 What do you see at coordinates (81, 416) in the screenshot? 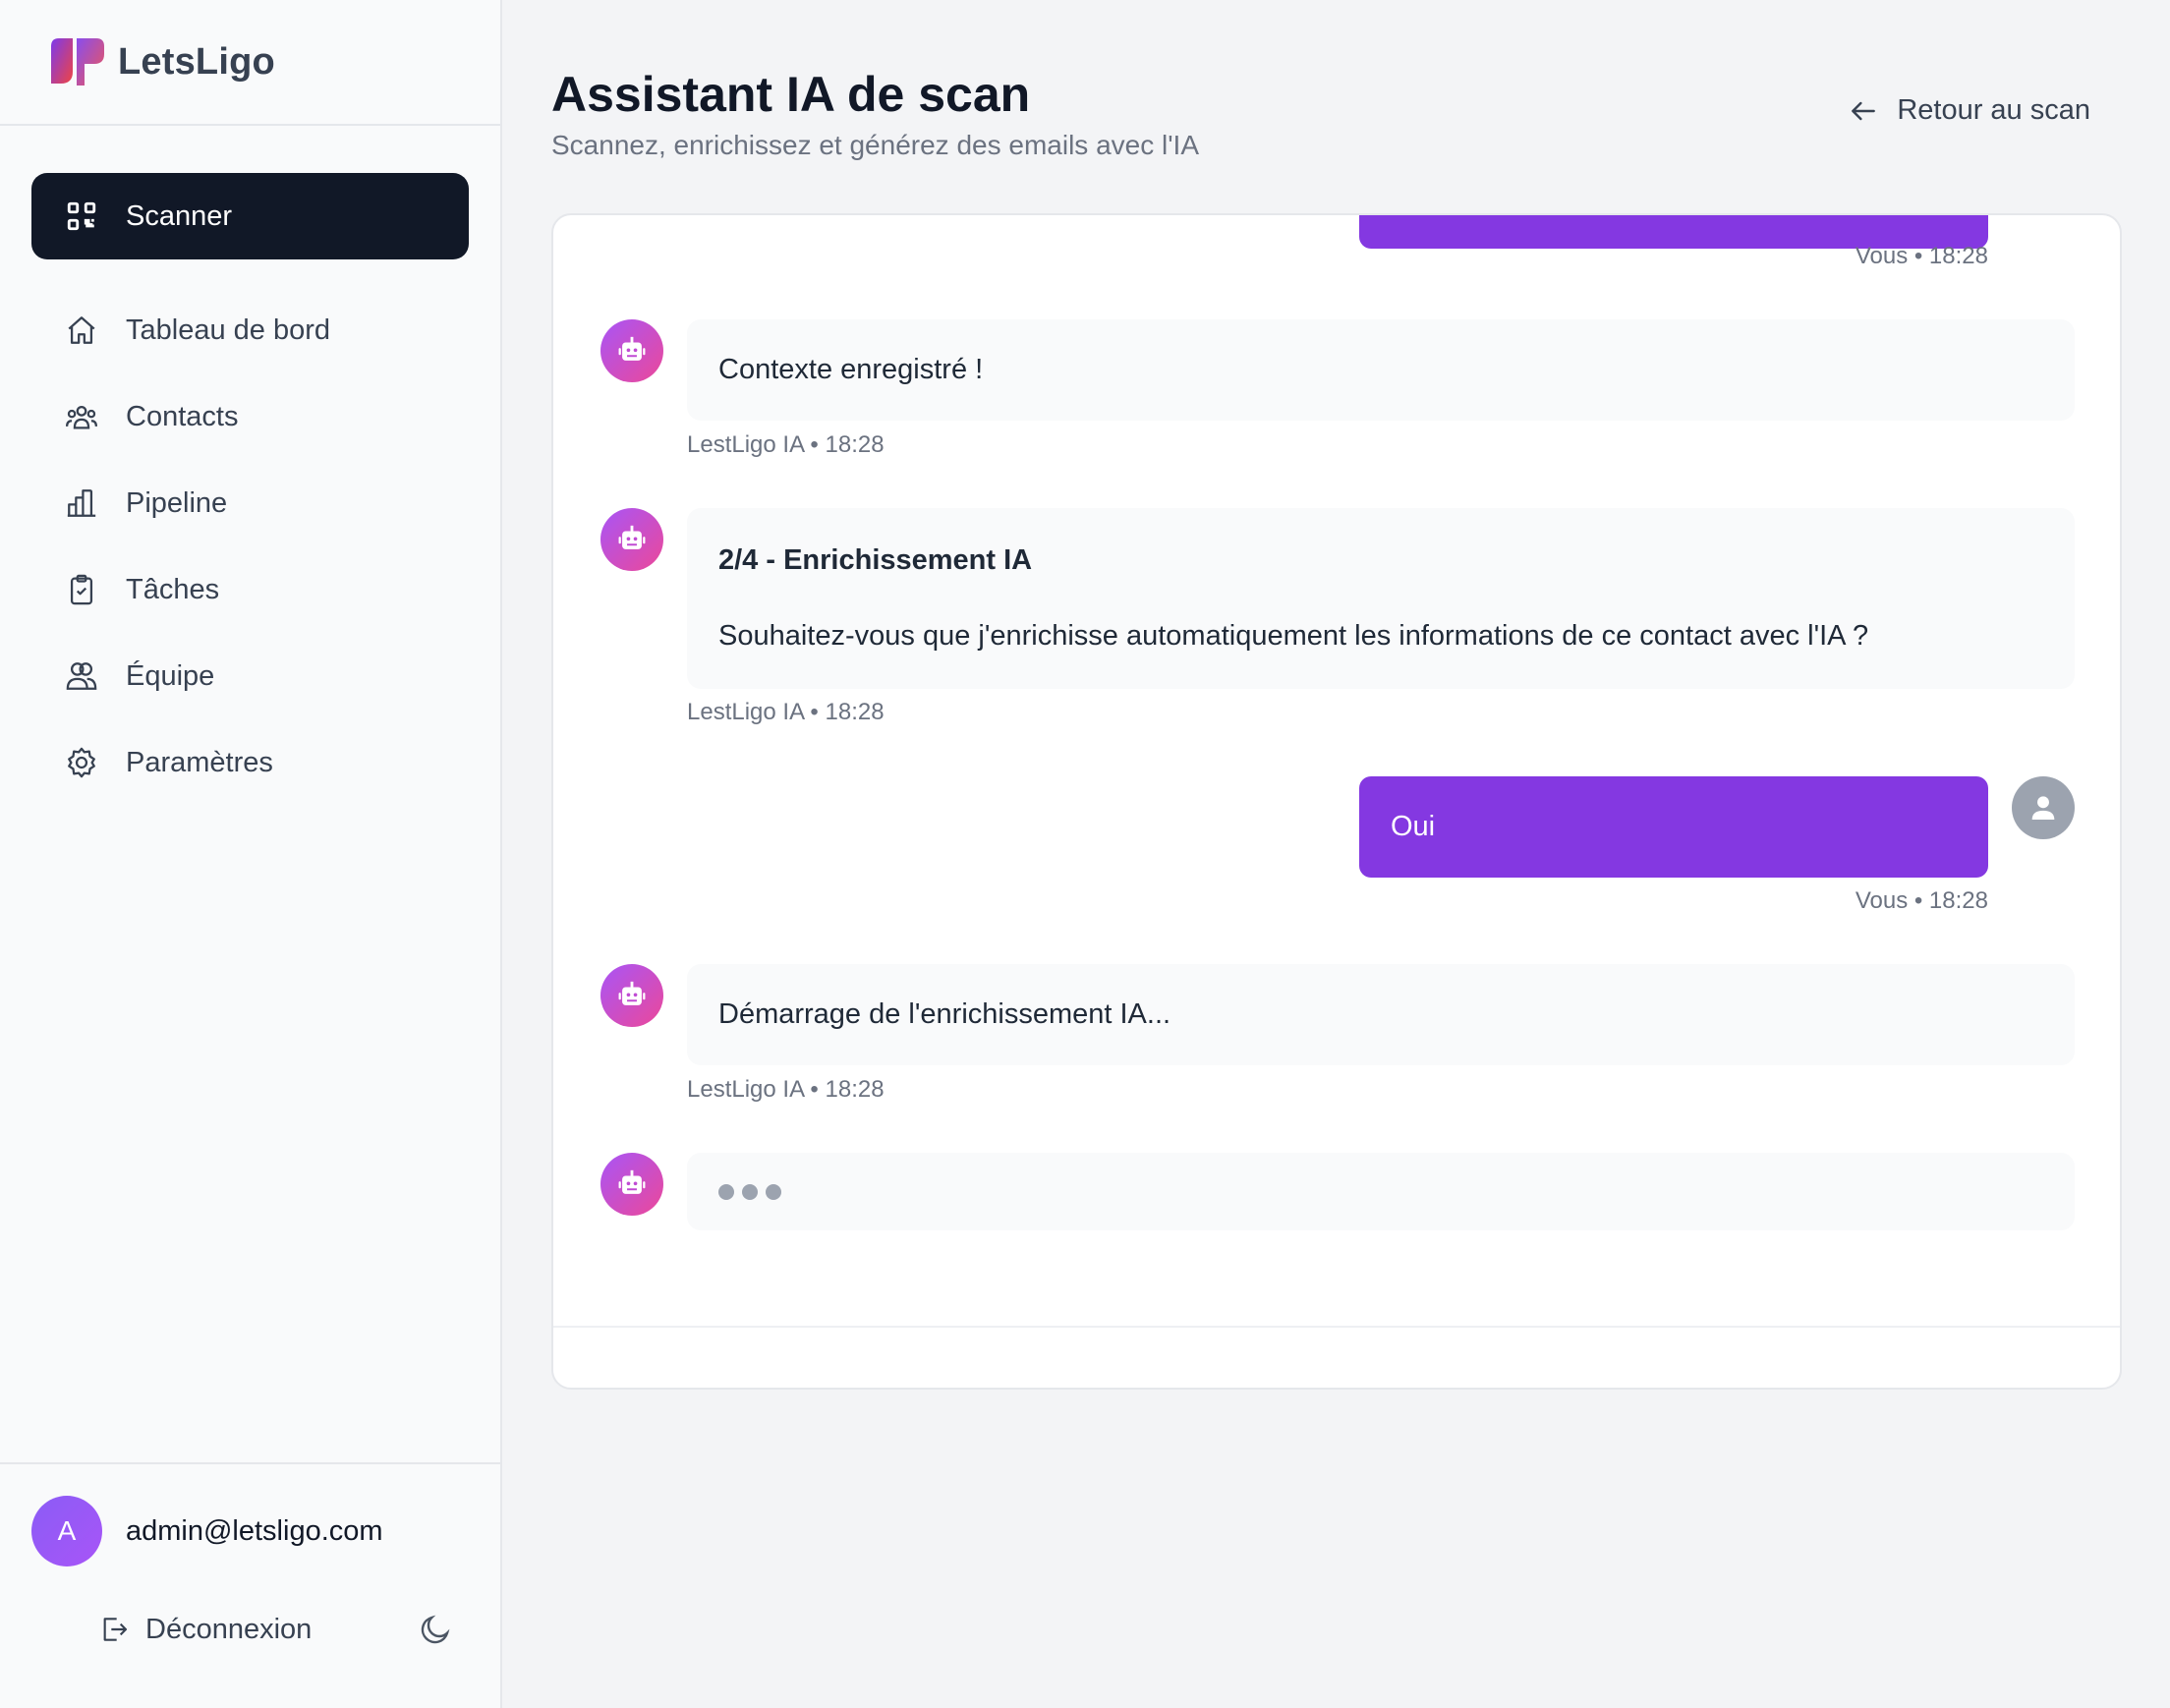
I see `users-icon` at bounding box center [81, 416].